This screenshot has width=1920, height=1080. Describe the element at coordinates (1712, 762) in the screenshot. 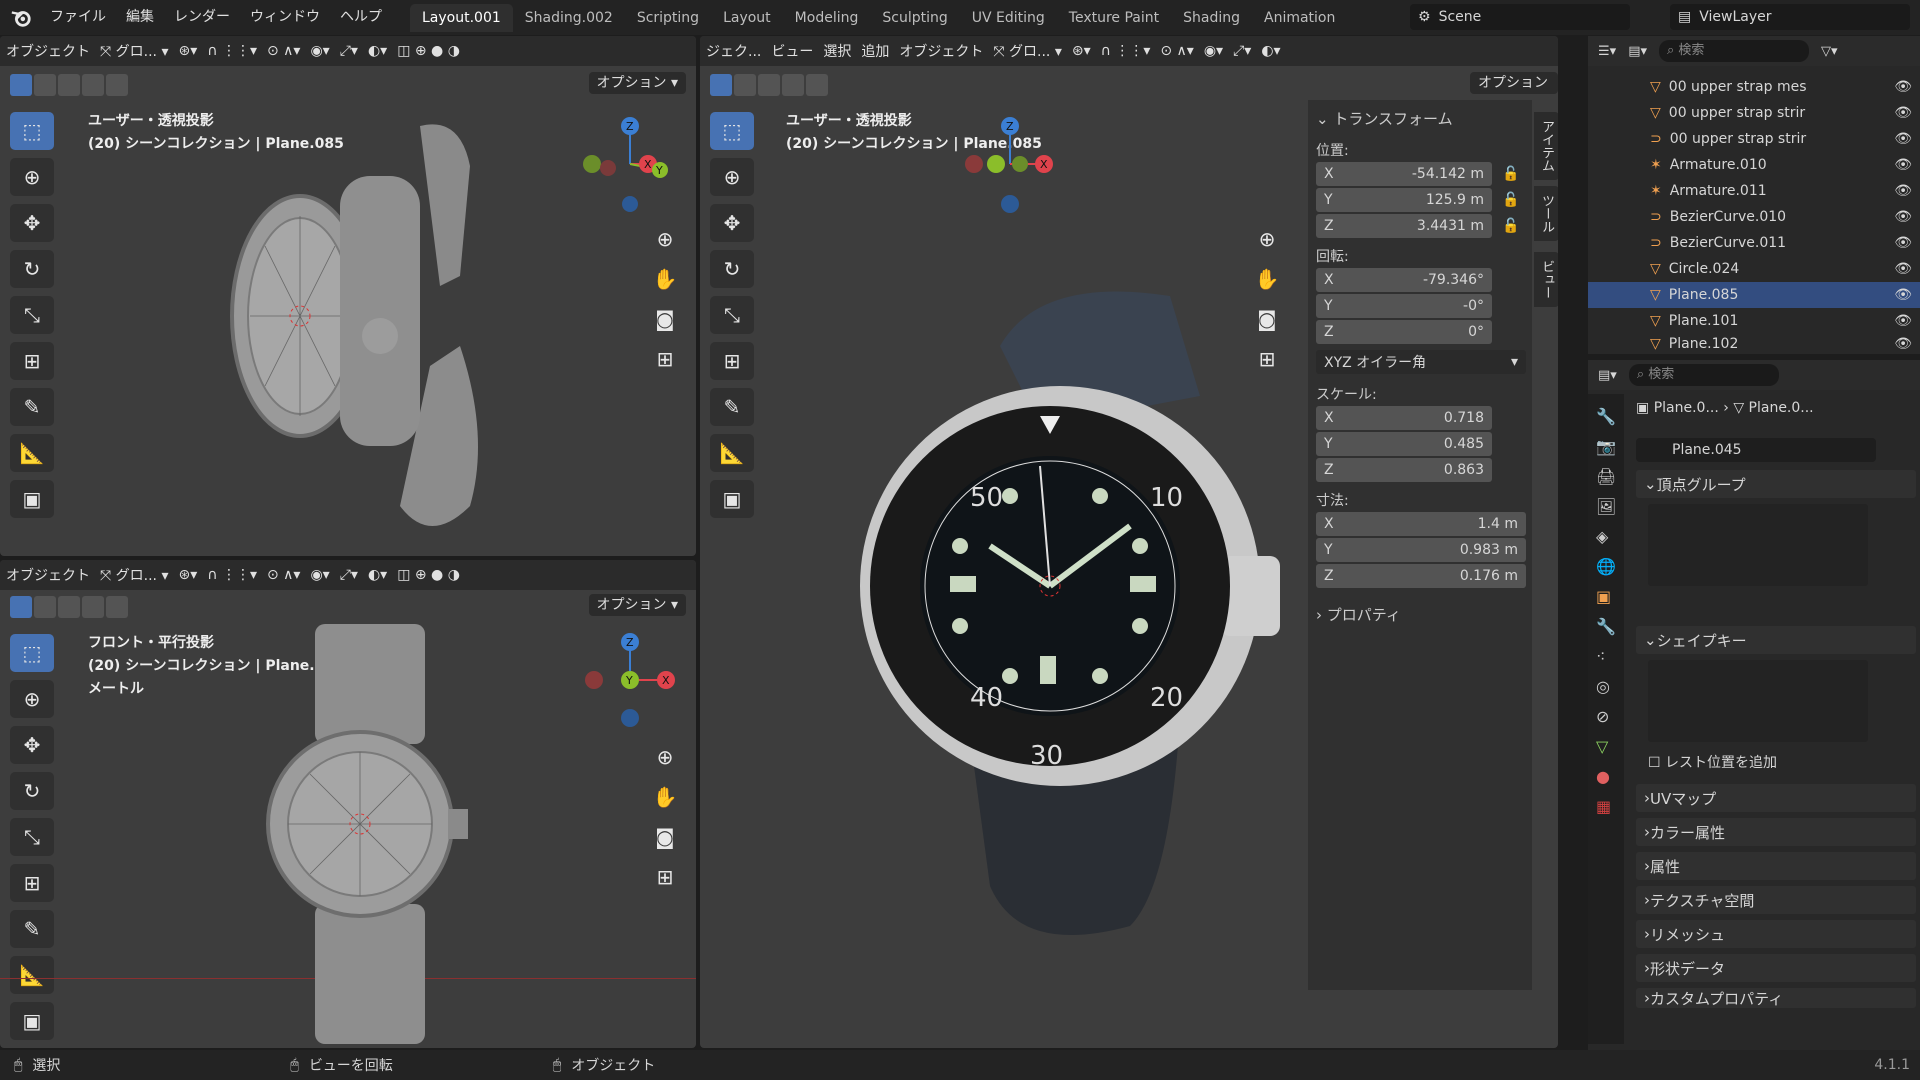

I see `rest-position-checkbox: ☐ レスト位置を追加` at that location.